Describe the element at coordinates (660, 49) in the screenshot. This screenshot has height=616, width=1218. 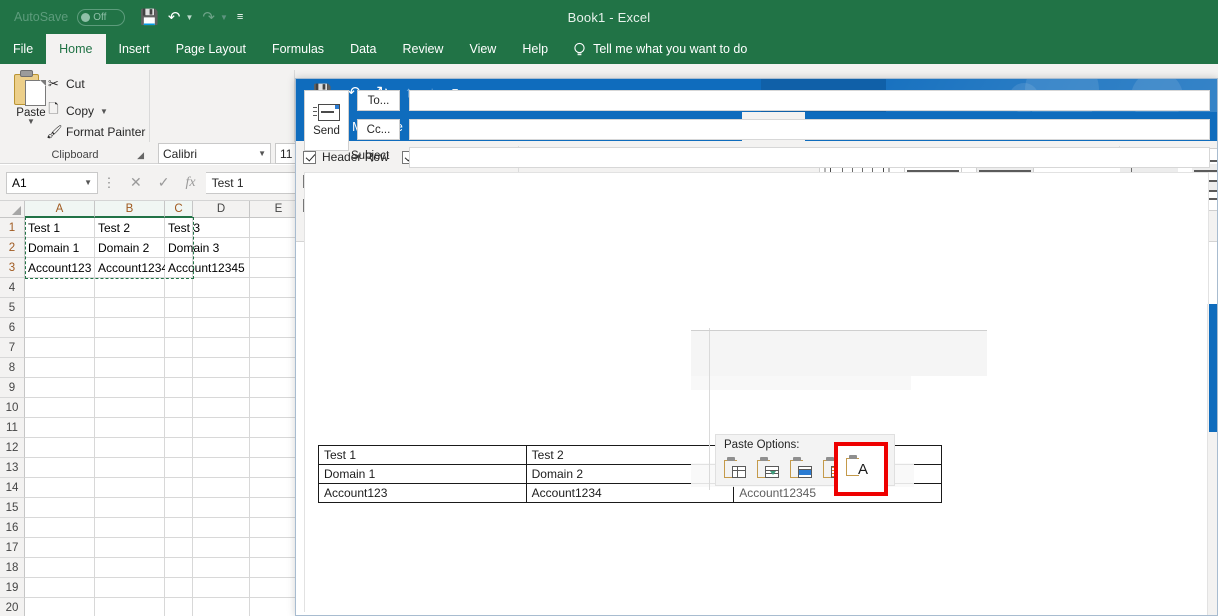
I see `excel-tell-me-box: Tell me what you want to do` at that location.